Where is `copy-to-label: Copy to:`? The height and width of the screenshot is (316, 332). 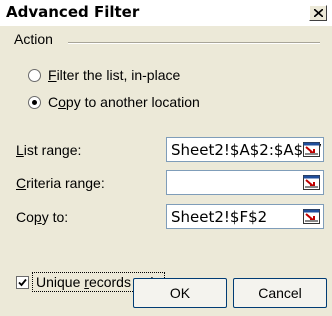 copy-to-label: Copy to: is located at coordinates (42, 217).